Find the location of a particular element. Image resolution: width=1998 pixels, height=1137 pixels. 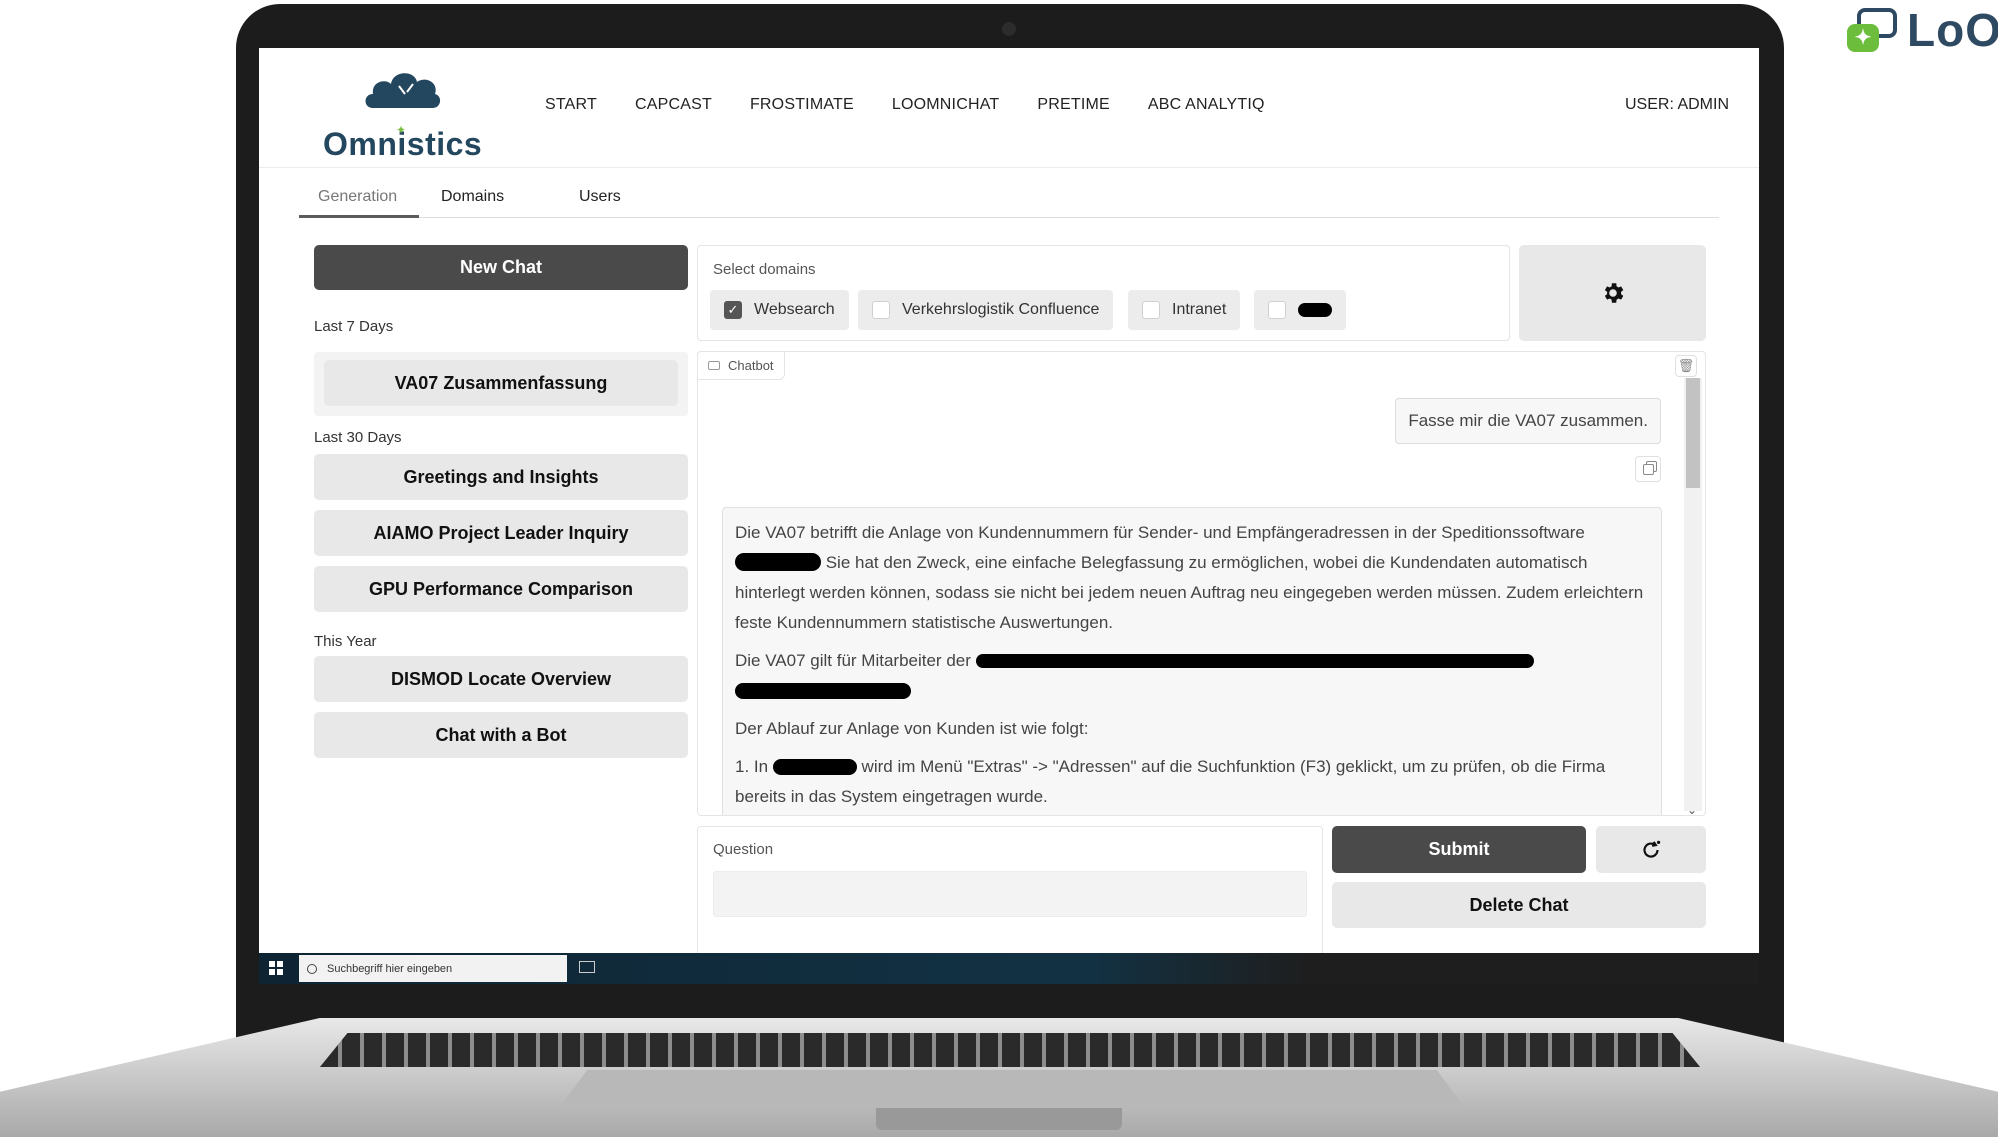

new-chat-button: New Chat is located at coordinates (501, 267).